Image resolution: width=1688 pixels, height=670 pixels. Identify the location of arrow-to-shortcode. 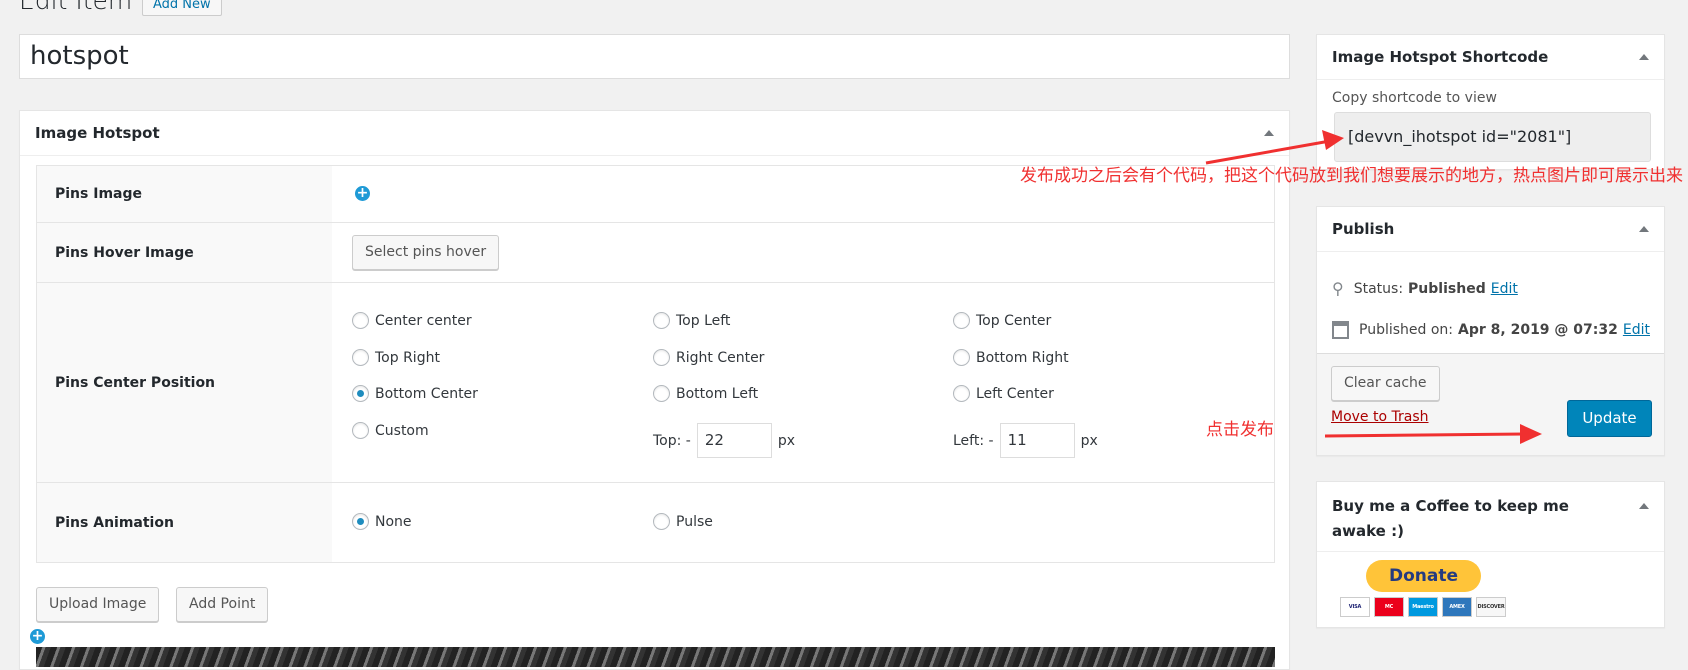
(1274, 147).